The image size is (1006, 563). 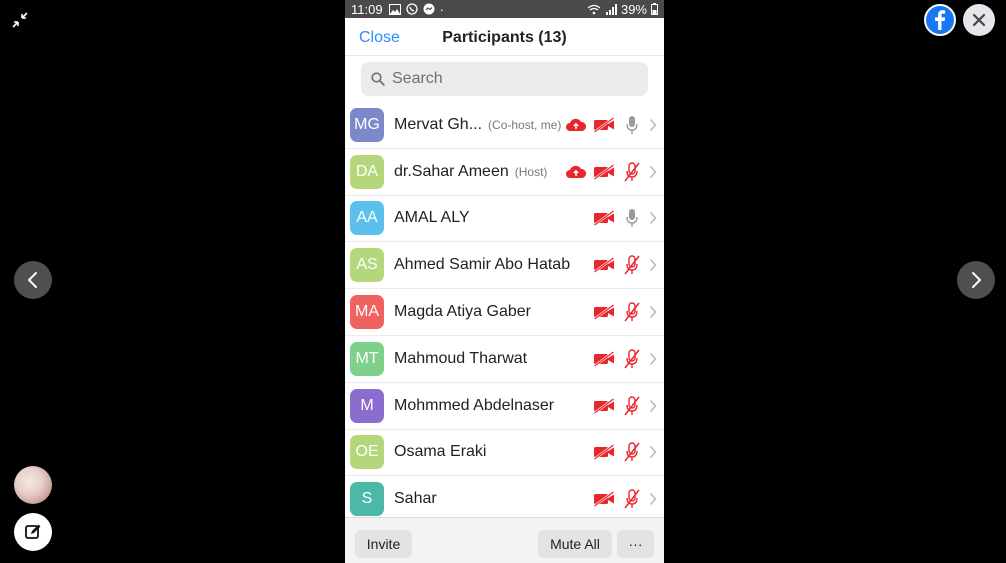 What do you see at coordinates (611, 9) in the screenshot?
I see `signal-icon` at bounding box center [611, 9].